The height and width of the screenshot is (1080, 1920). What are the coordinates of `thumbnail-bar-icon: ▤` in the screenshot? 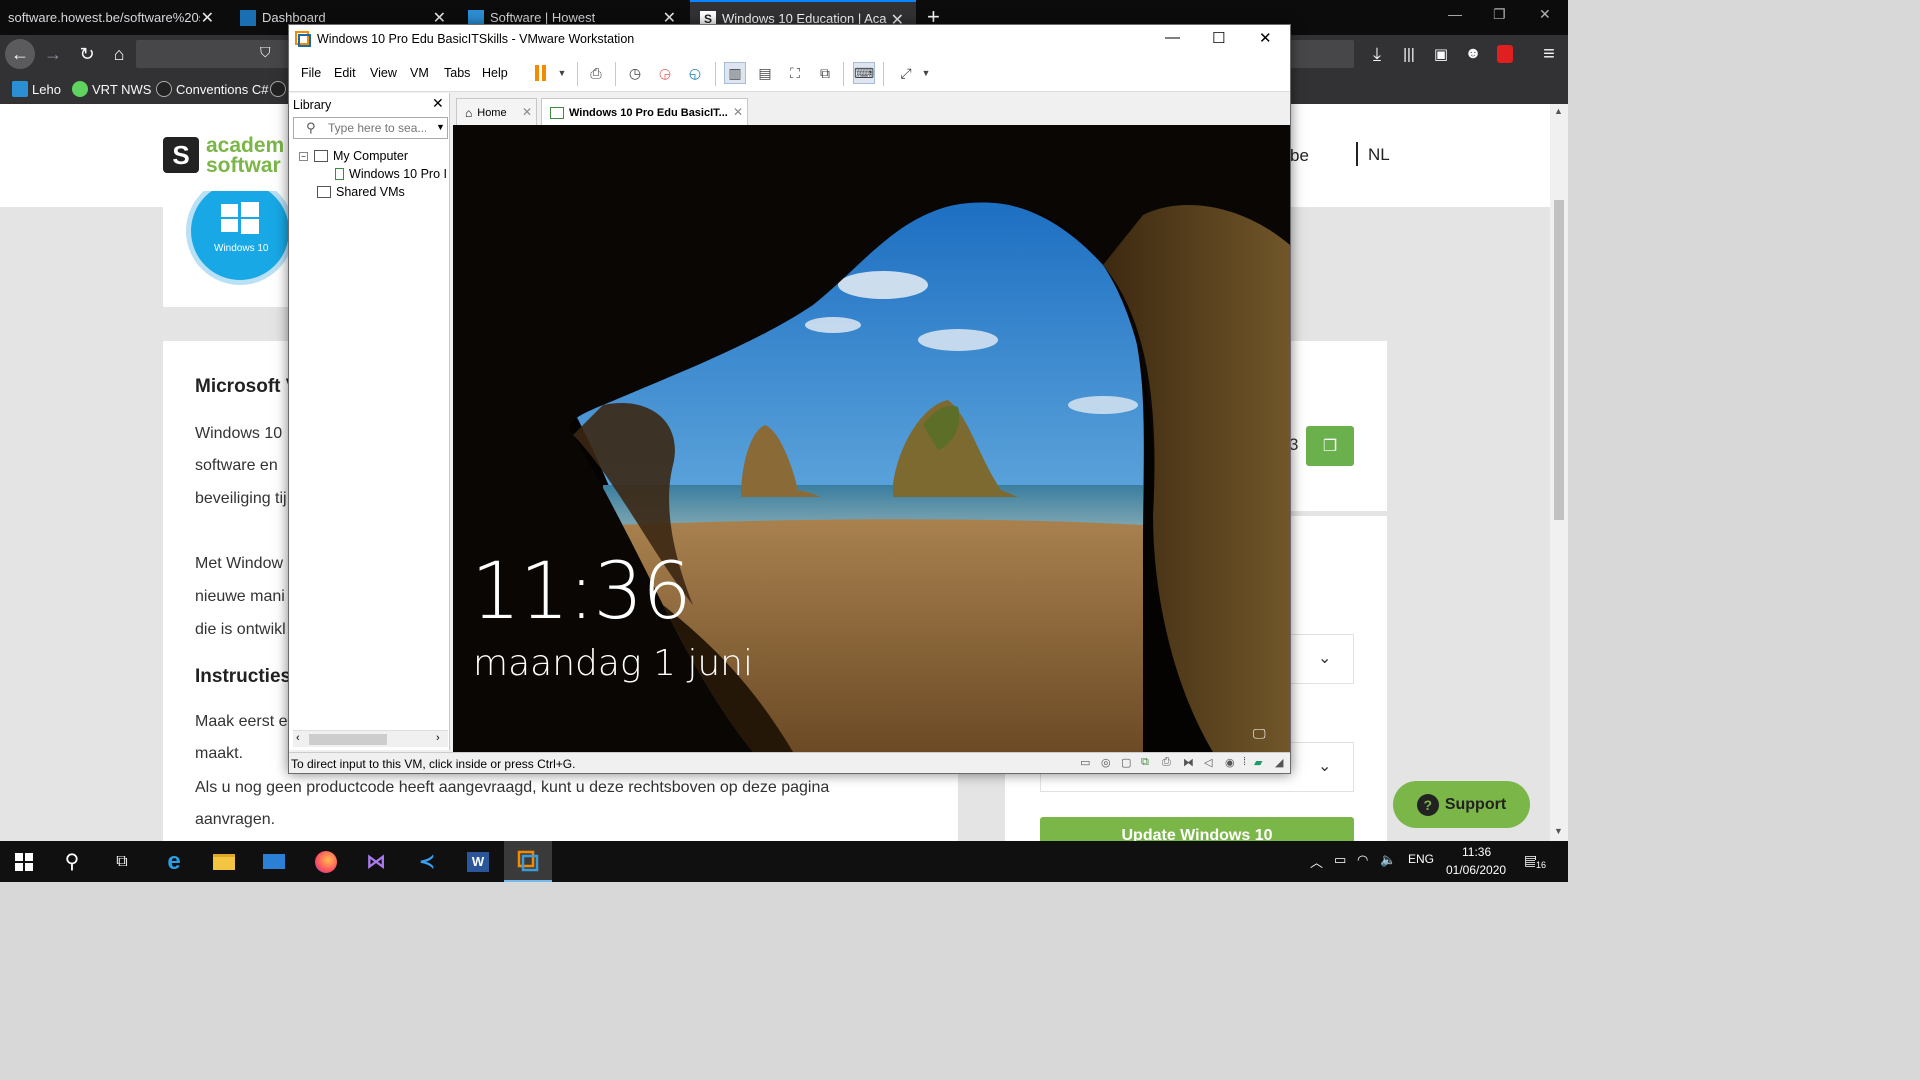 It's located at (765, 73).